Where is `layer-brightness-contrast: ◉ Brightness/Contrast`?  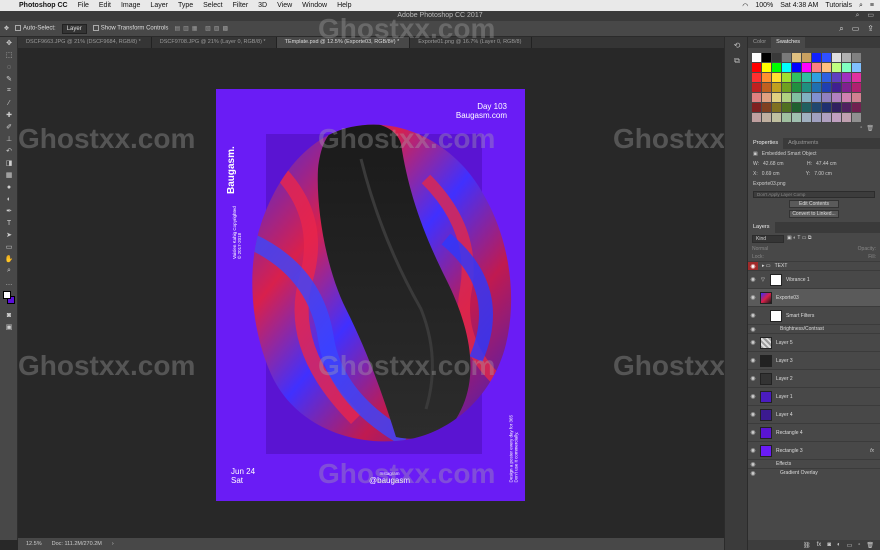
layer-brightness-contrast: ◉ Brightness/Contrast is located at coordinates (814, 328).